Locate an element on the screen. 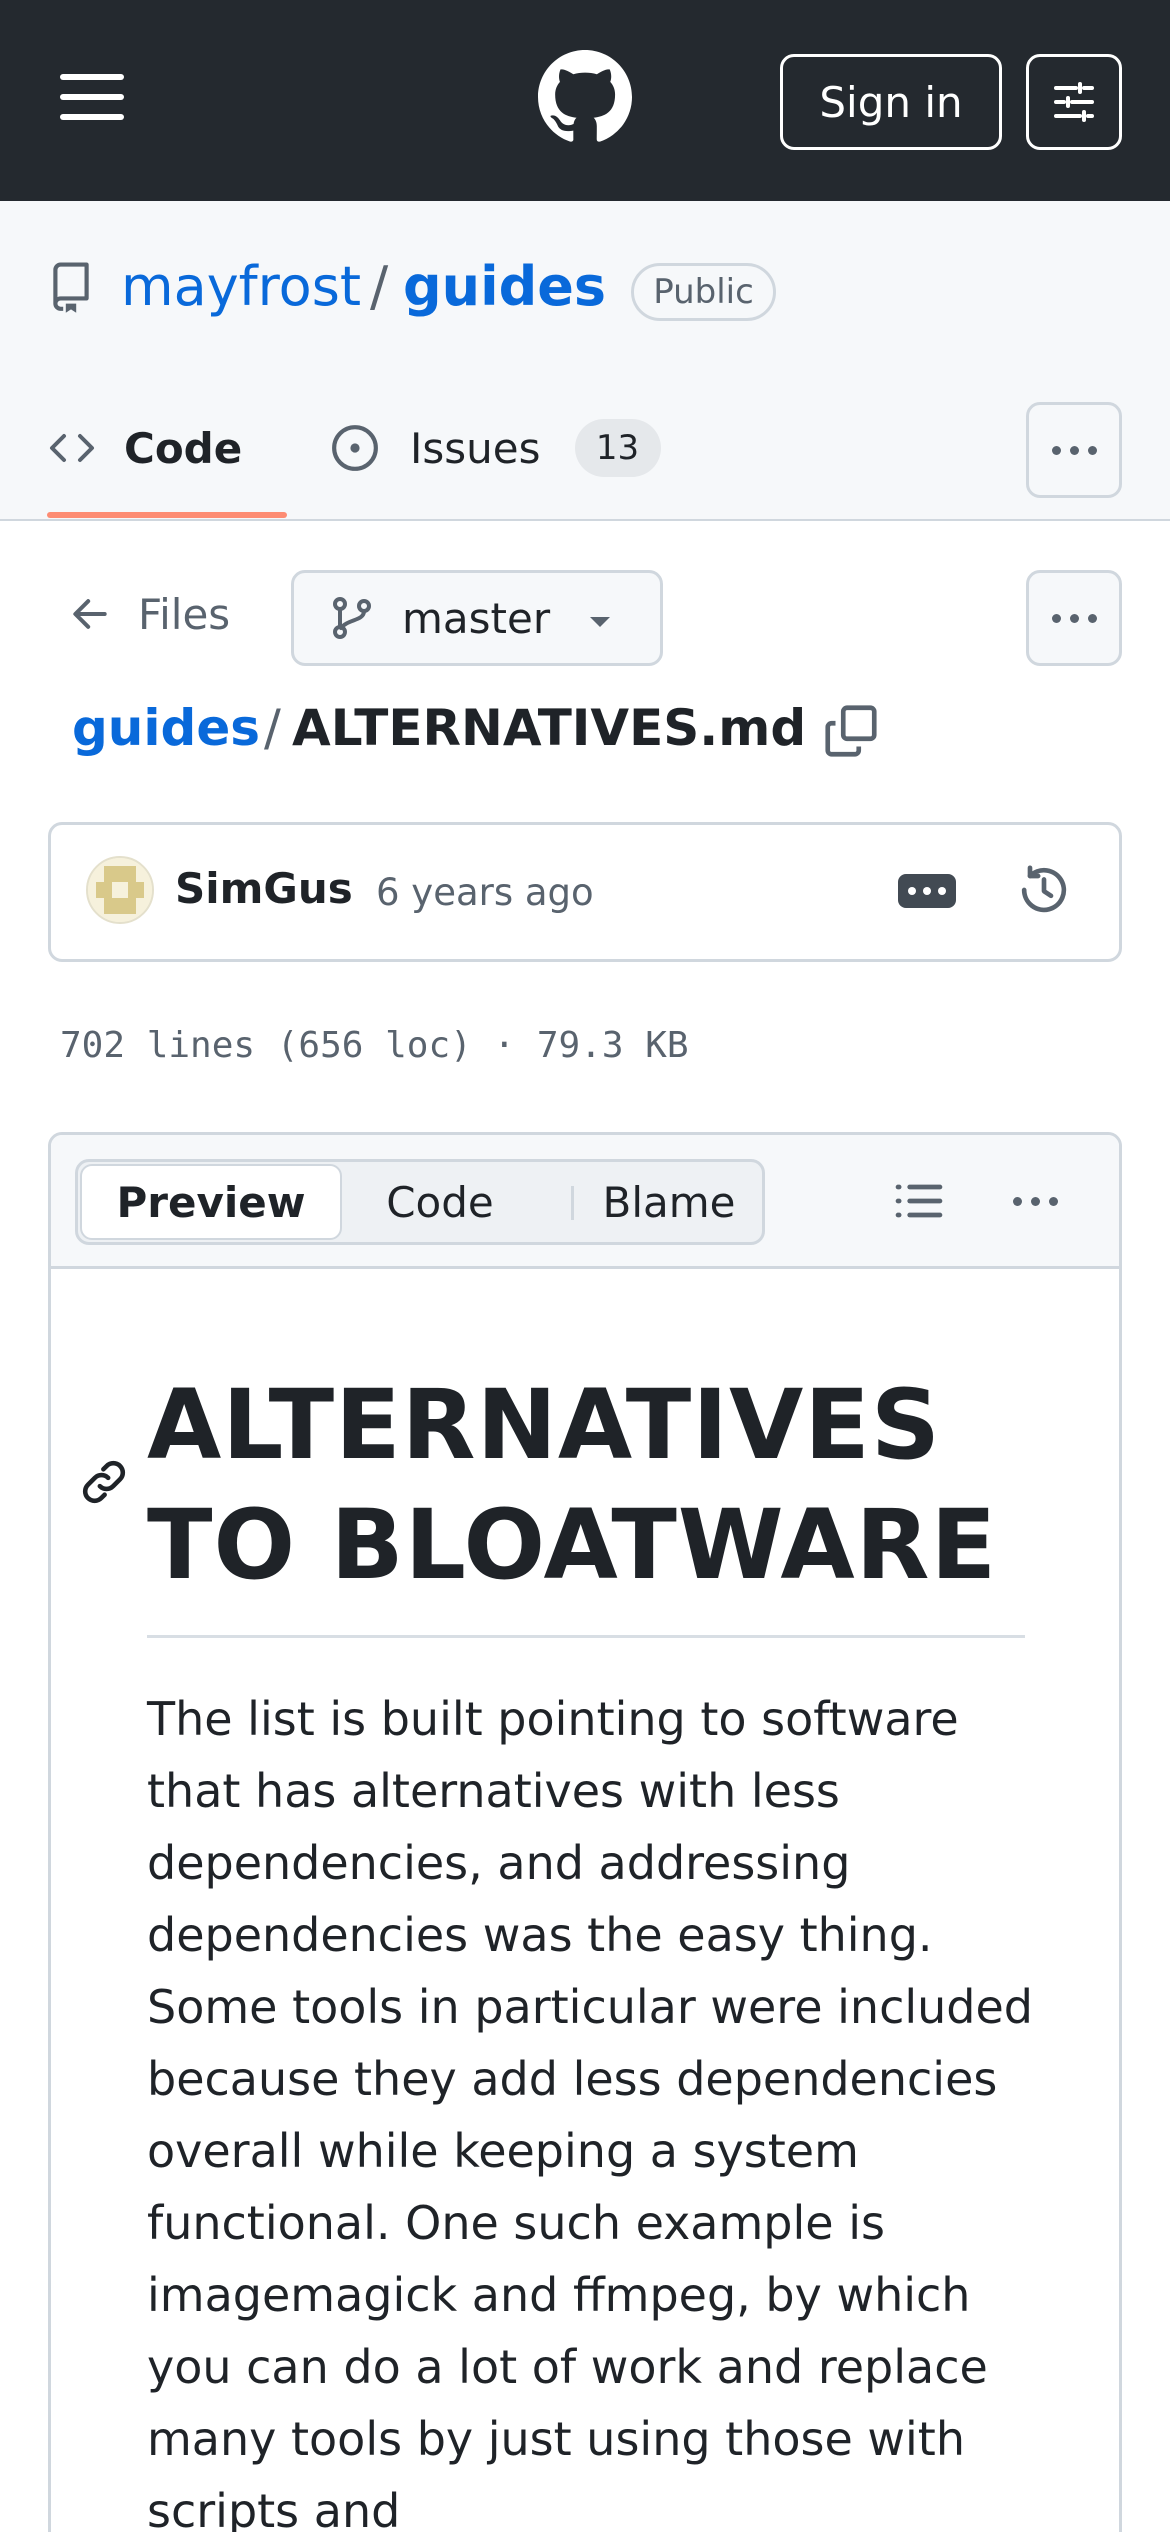  selected-tab-indicator is located at coordinates (167, 515).